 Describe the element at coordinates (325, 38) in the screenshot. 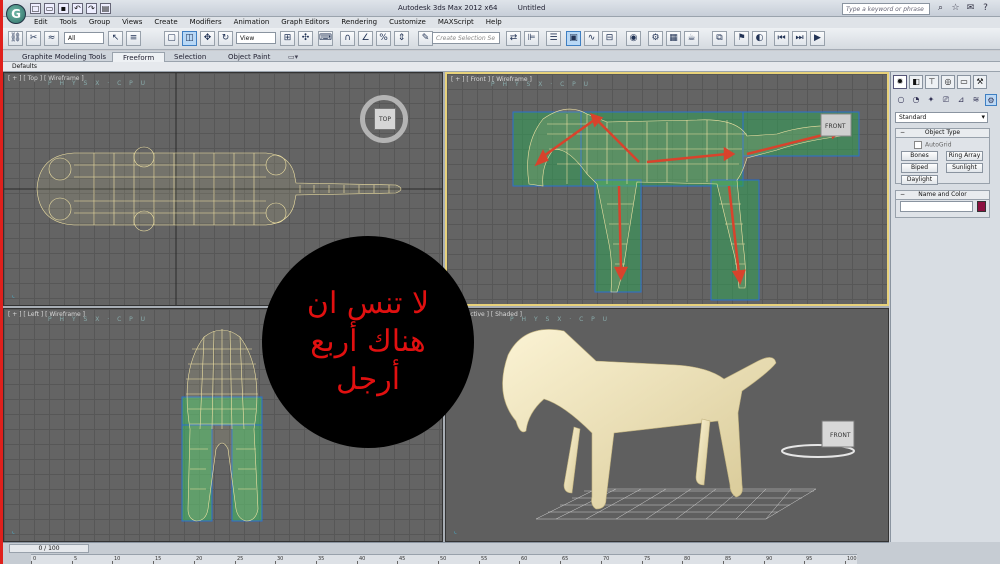

I see `keyboard-shortcut-toggle-icon: ⌨` at that location.